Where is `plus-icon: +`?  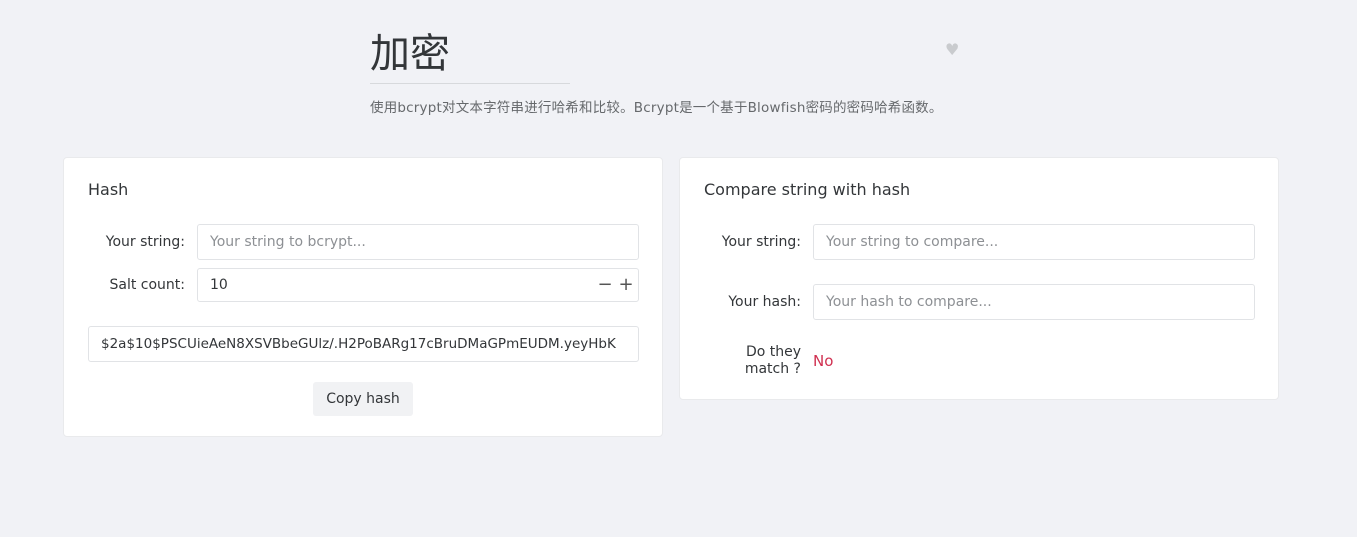
plus-icon: + is located at coordinates (626, 285).